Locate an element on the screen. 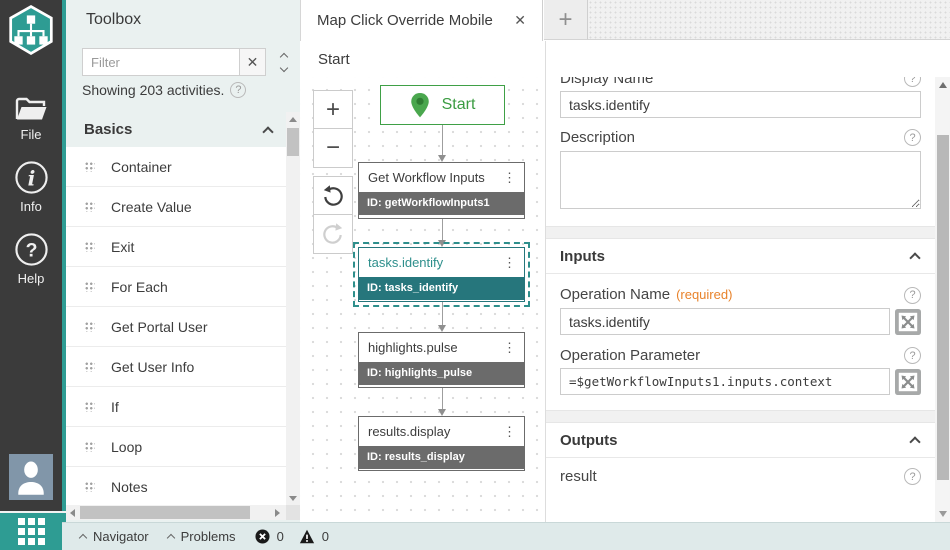 The image size is (950, 550). waffle-icon is located at coordinates (31, 531).